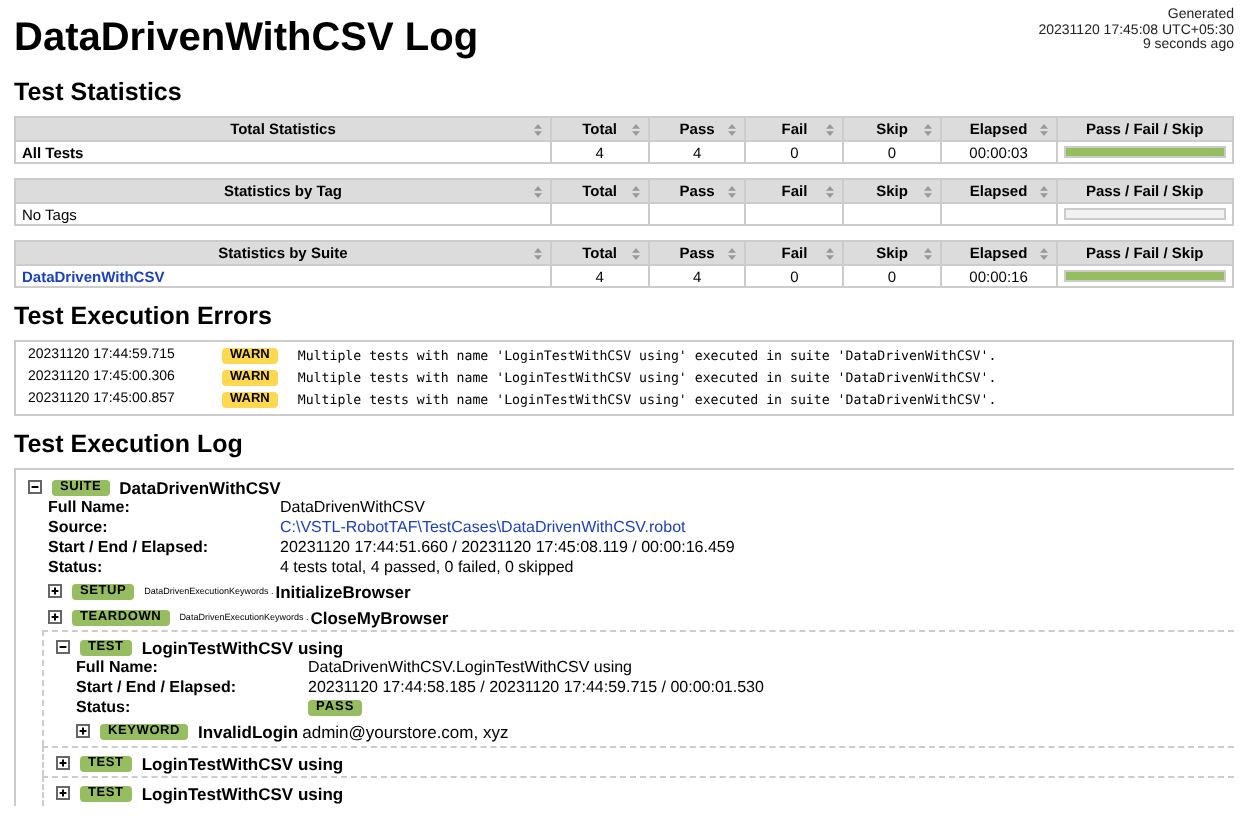  What do you see at coordinates (427, 568) in the screenshot?
I see `metadata-value: 4 tests total, 4 passed, 0 failed, 0 skipped` at bounding box center [427, 568].